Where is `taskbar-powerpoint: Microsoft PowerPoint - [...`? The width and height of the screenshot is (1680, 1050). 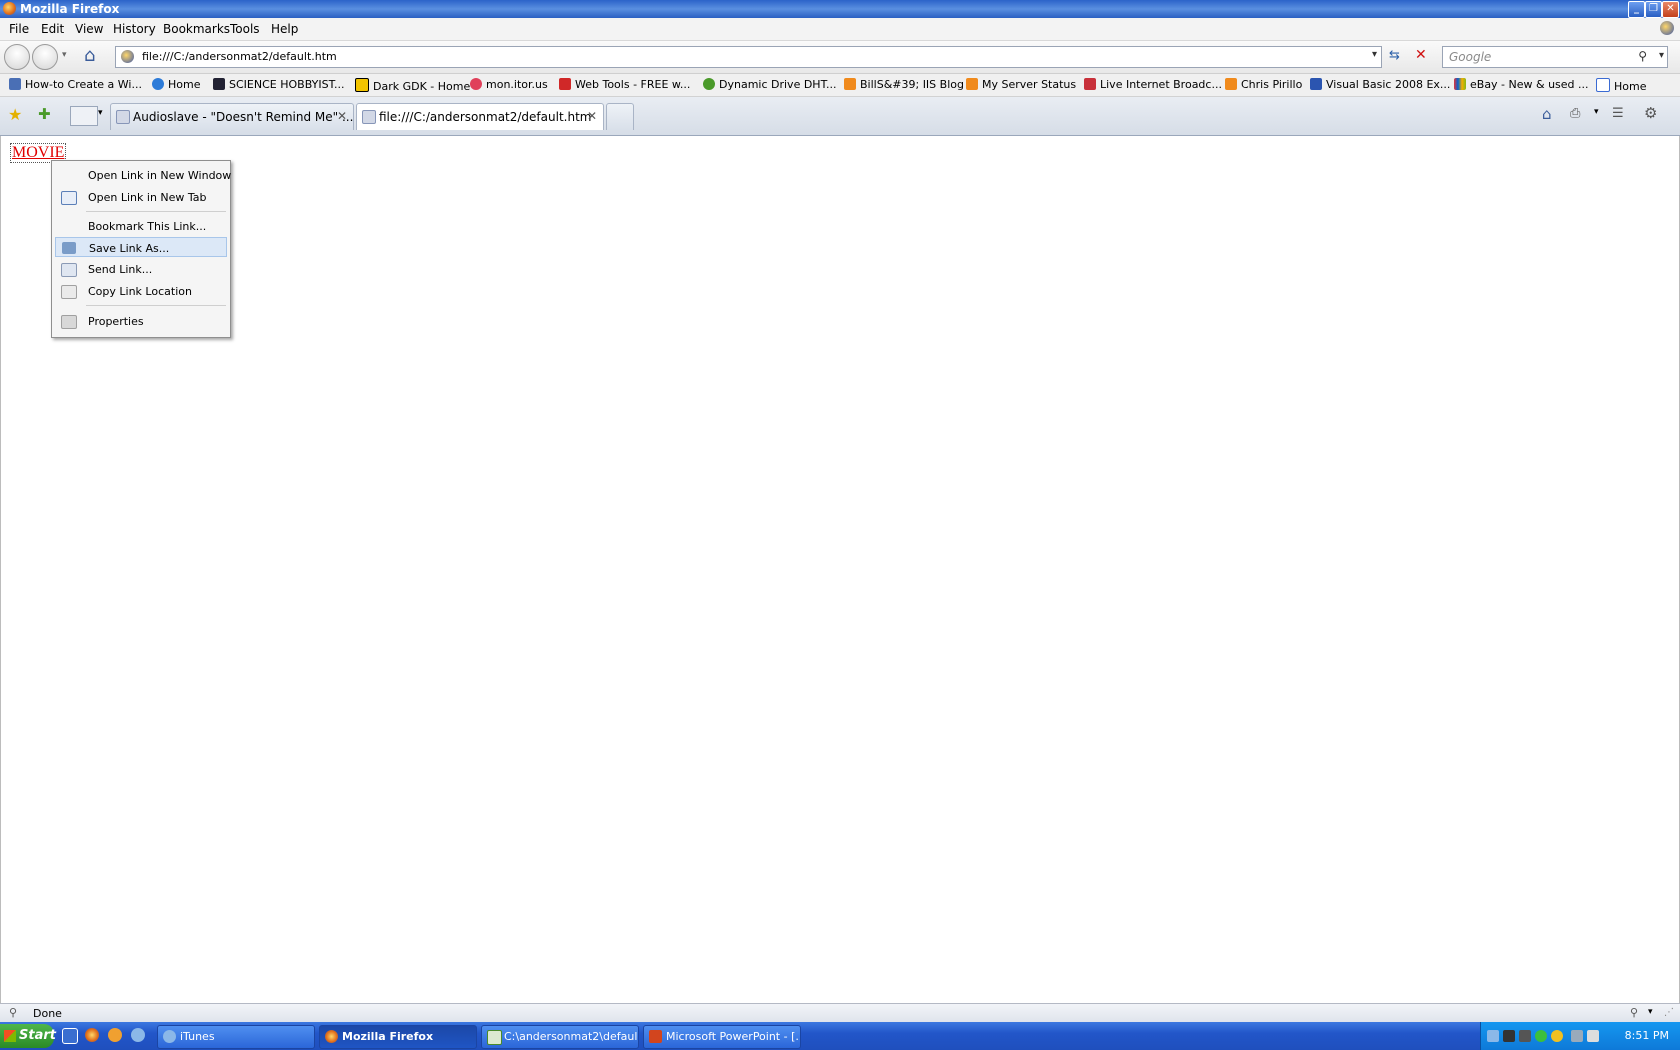 taskbar-powerpoint: Microsoft PowerPoint - [... is located at coordinates (722, 1037).